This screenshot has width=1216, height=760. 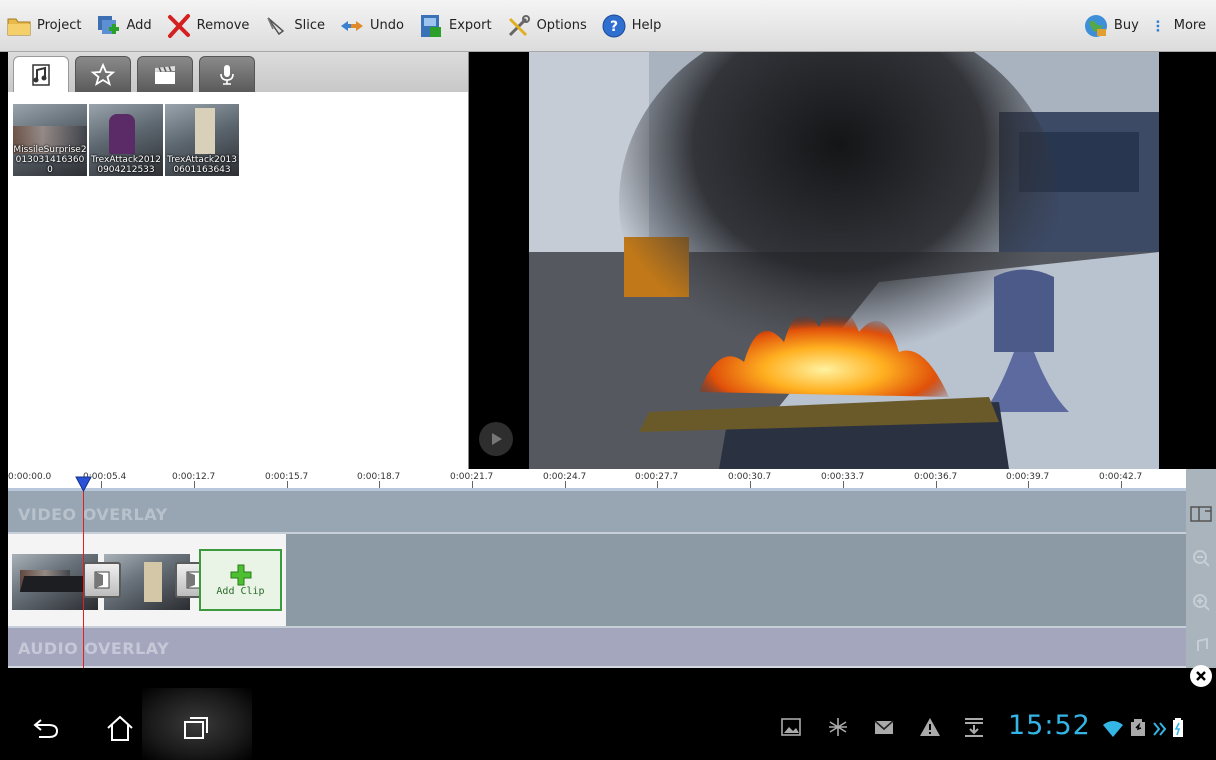 I want to click on gallery-notification-icon, so click(x=791, y=727).